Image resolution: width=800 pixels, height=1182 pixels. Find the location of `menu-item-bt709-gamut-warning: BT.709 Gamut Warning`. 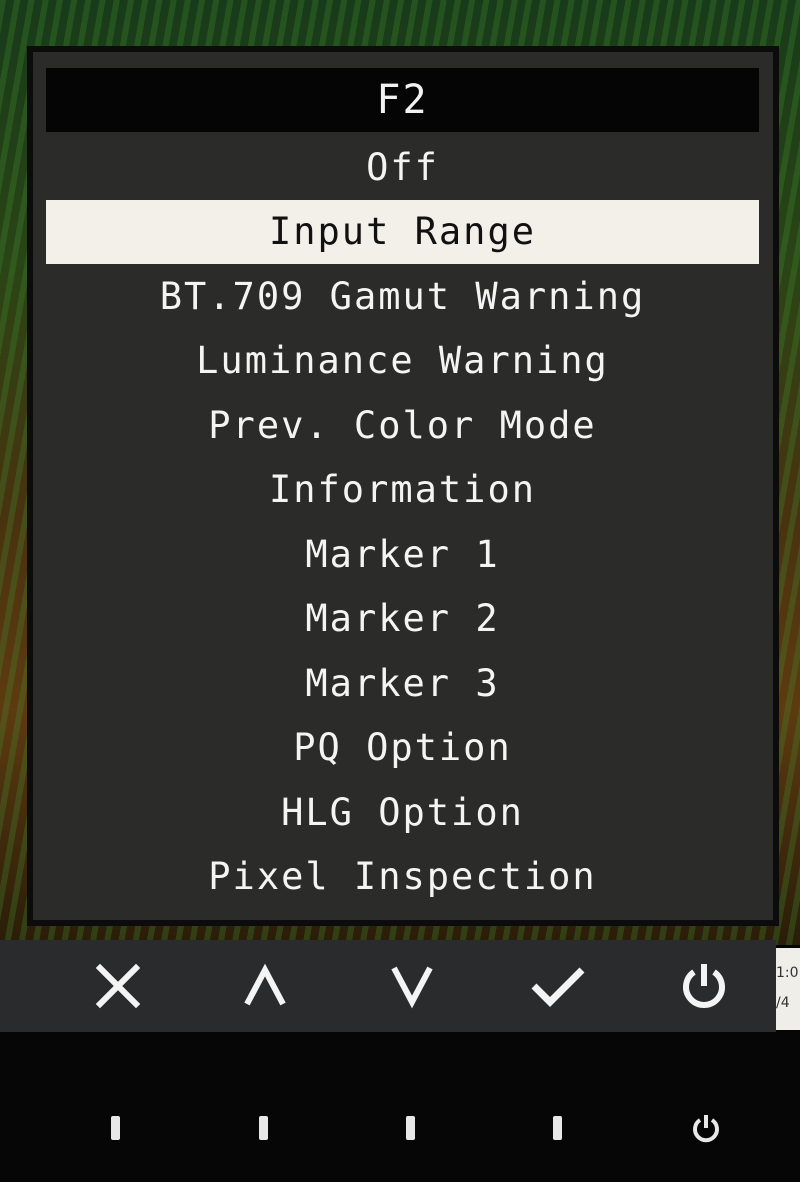

menu-item-bt709-gamut-warning: BT.709 Gamut Warning is located at coordinates (402, 296).